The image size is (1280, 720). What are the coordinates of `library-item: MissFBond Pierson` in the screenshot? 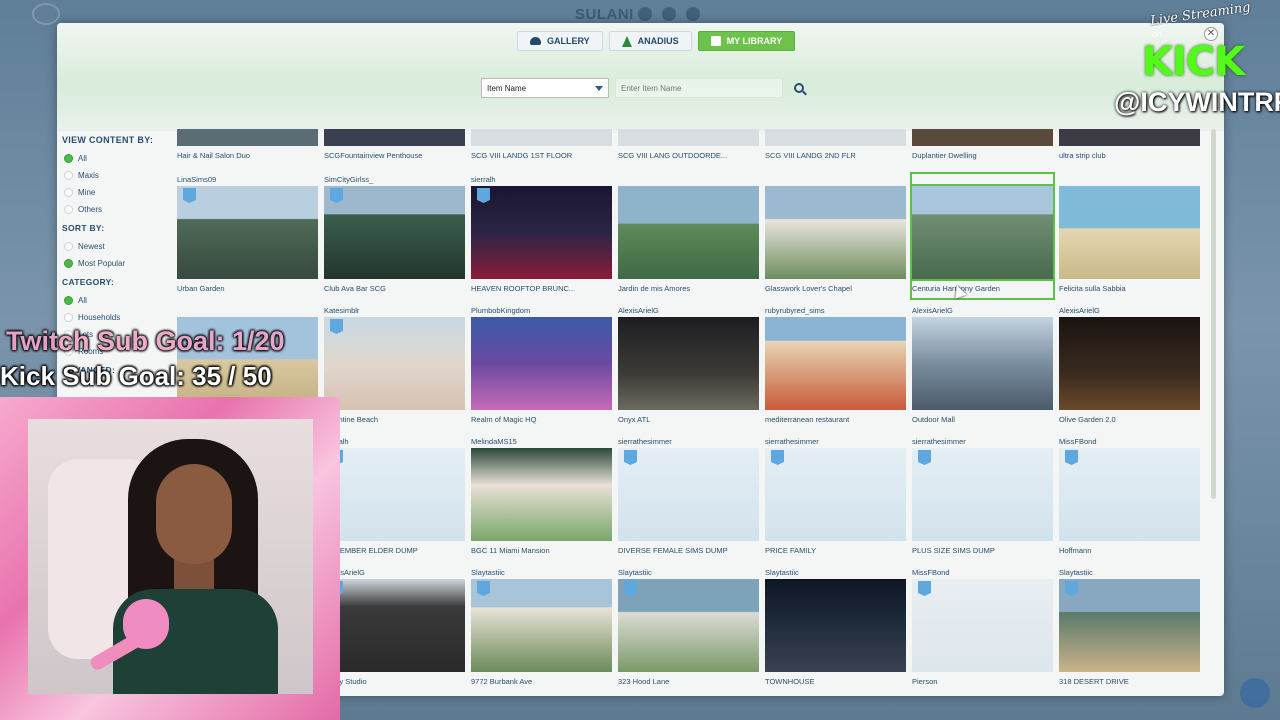 It's located at (982, 628).